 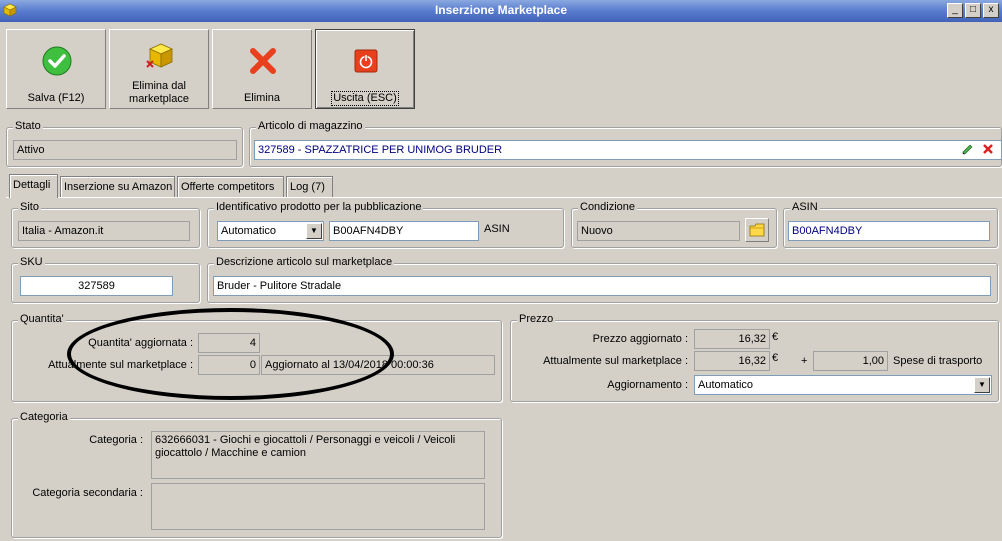 I want to click on title-bar: Inserzione Marketplace _ □ x, so click(x=501, y=11).